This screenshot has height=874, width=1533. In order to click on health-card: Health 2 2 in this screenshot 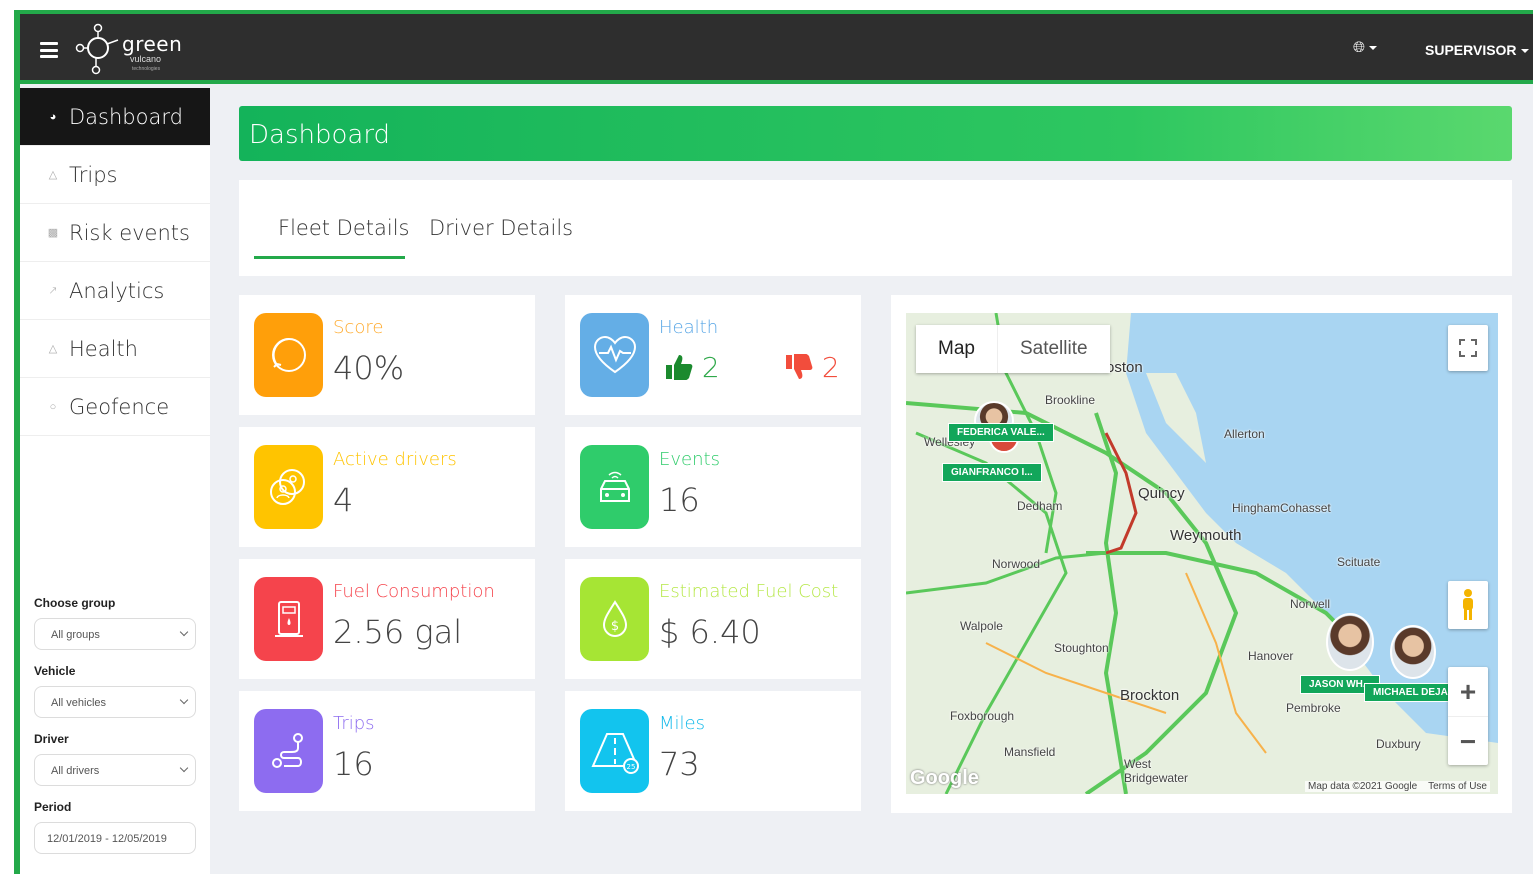, I will do `click(713, 355)`.